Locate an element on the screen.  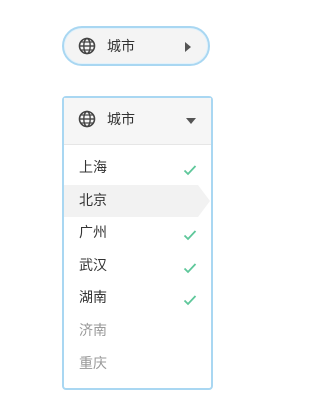
list-item-label: 重庆 is located at coordinates (93, 363).